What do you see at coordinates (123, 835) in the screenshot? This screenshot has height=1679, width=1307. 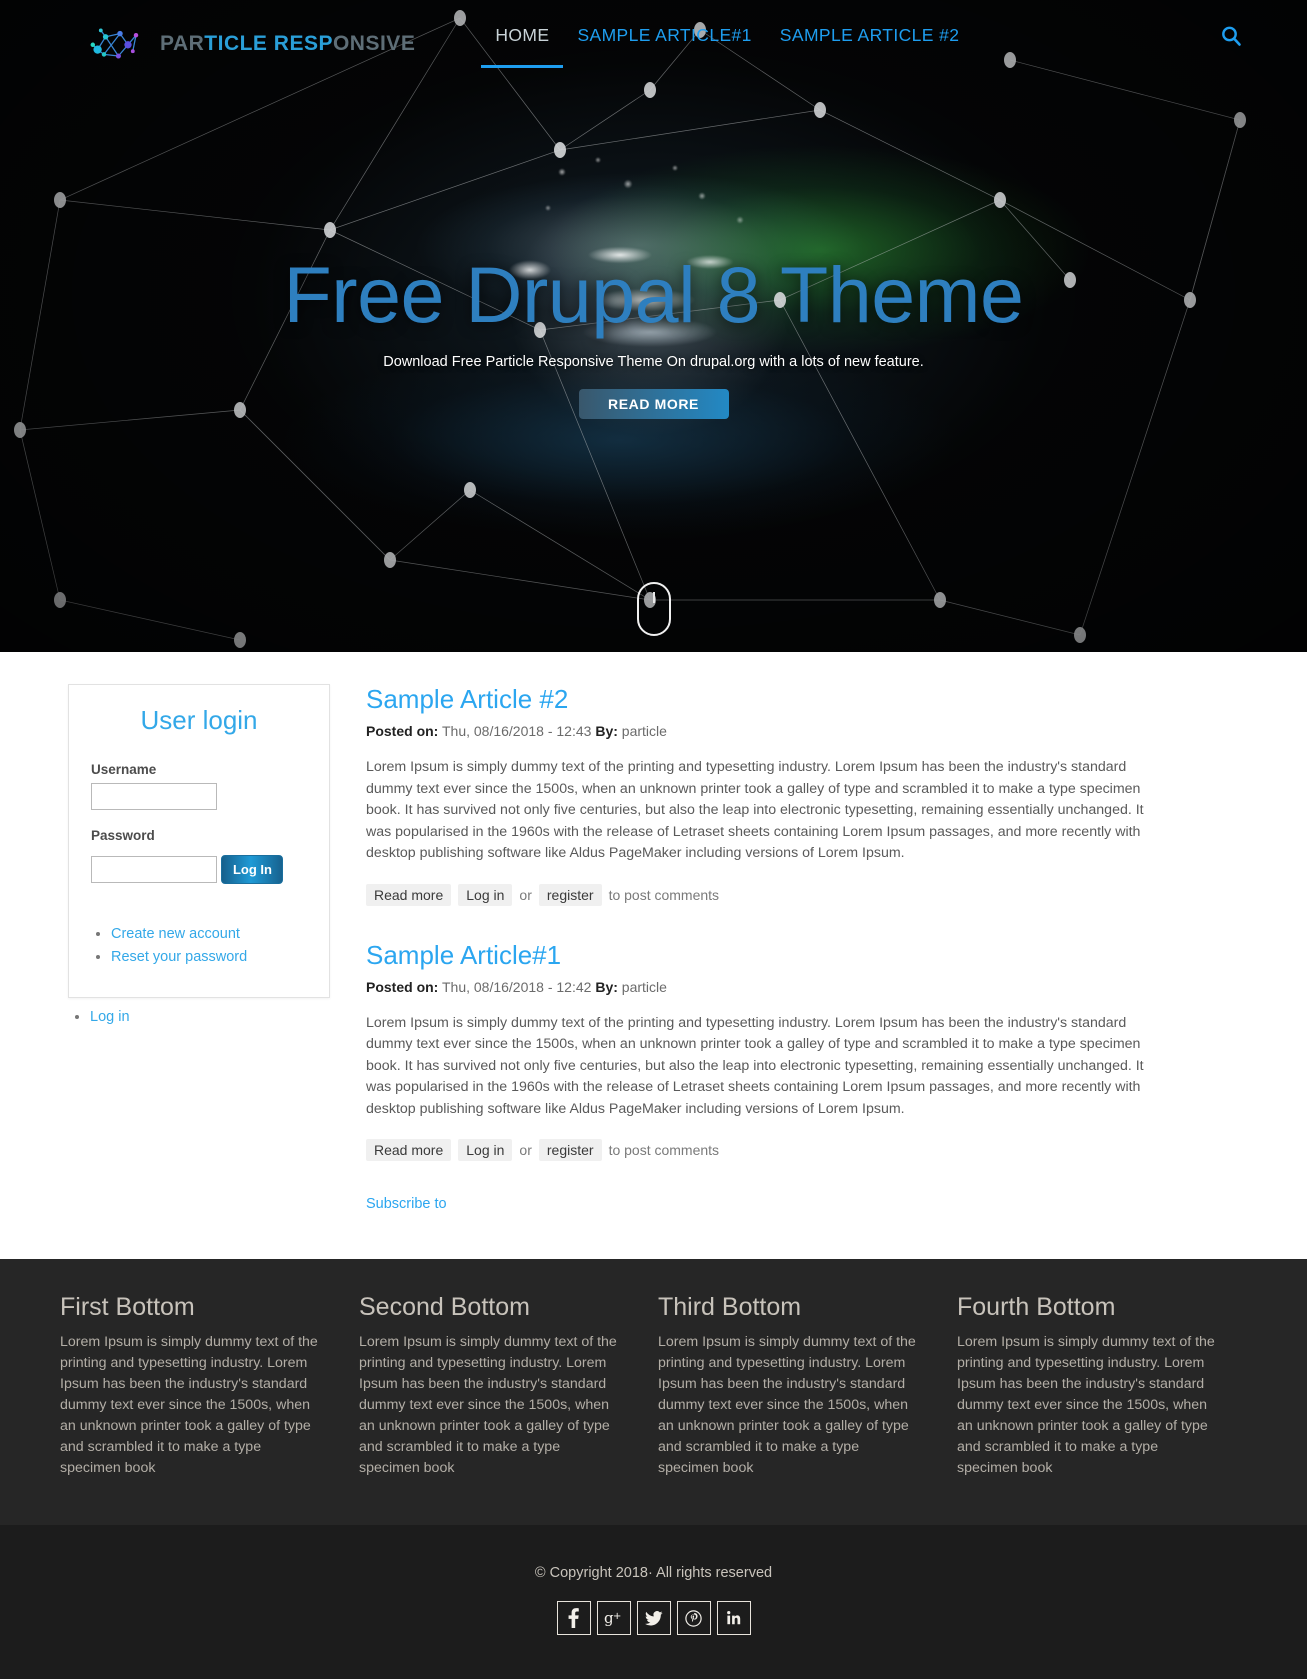 I see `password-label: Password` at bounding box center [123, 835].